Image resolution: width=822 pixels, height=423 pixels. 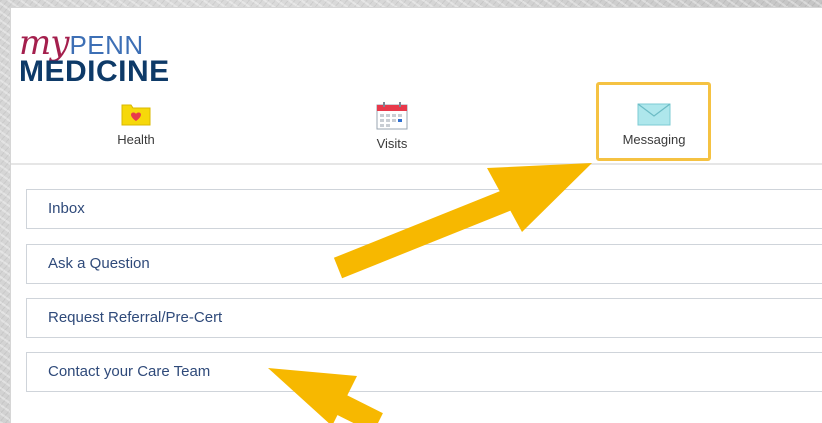 I want to click on nav-item-messaging-label: Messaging, so click(x=654, y=139).